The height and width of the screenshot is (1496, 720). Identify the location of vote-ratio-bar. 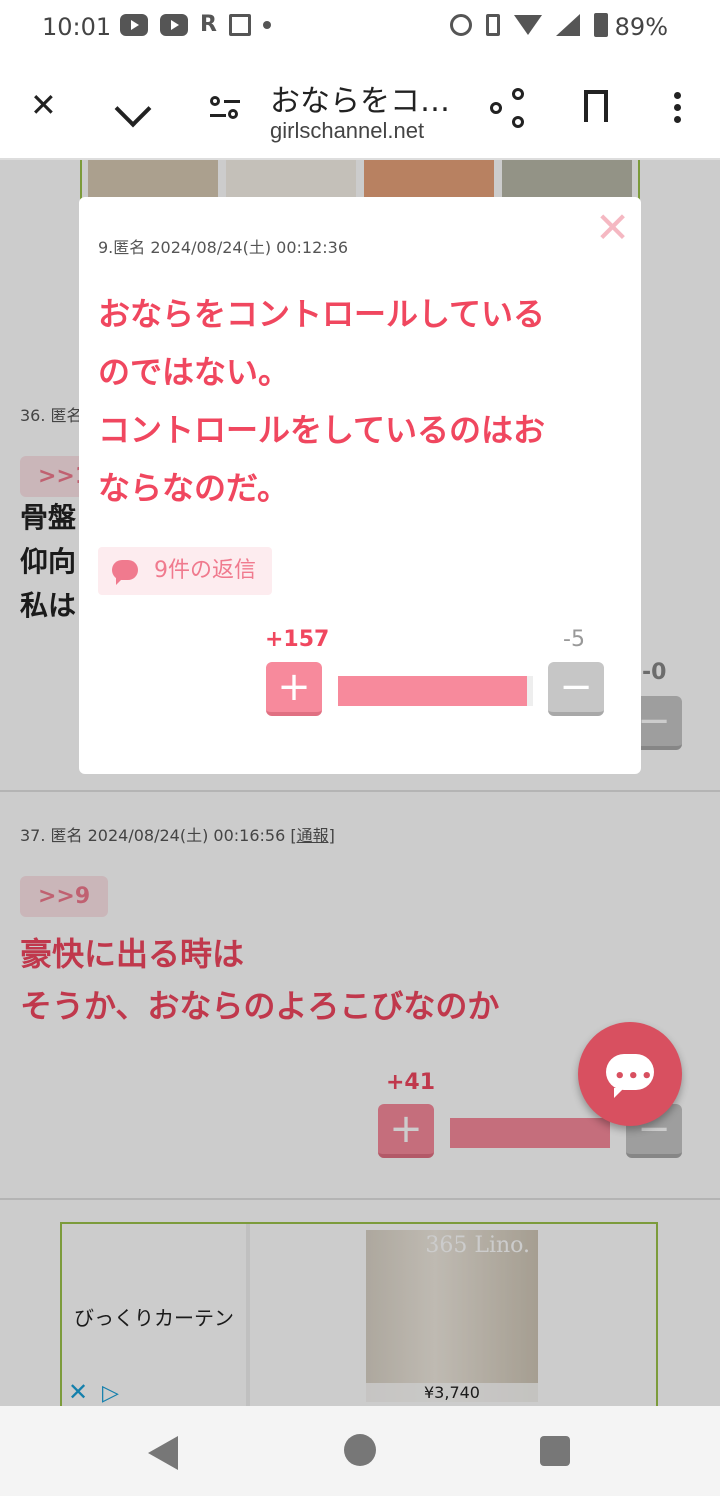
(435, 691).